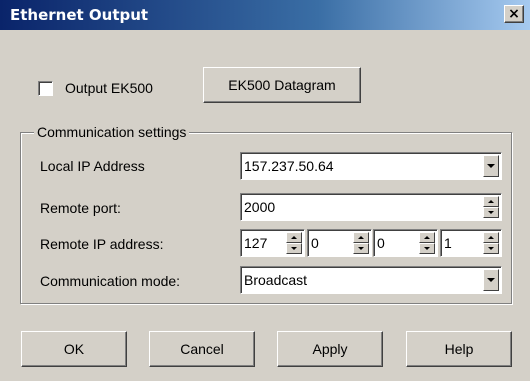 This screenshot has width=530, height=381. Describe the element at coordinates (371, 280) in the screenshot. I see `comm-mode-dropdown: Broadcast` at that location.